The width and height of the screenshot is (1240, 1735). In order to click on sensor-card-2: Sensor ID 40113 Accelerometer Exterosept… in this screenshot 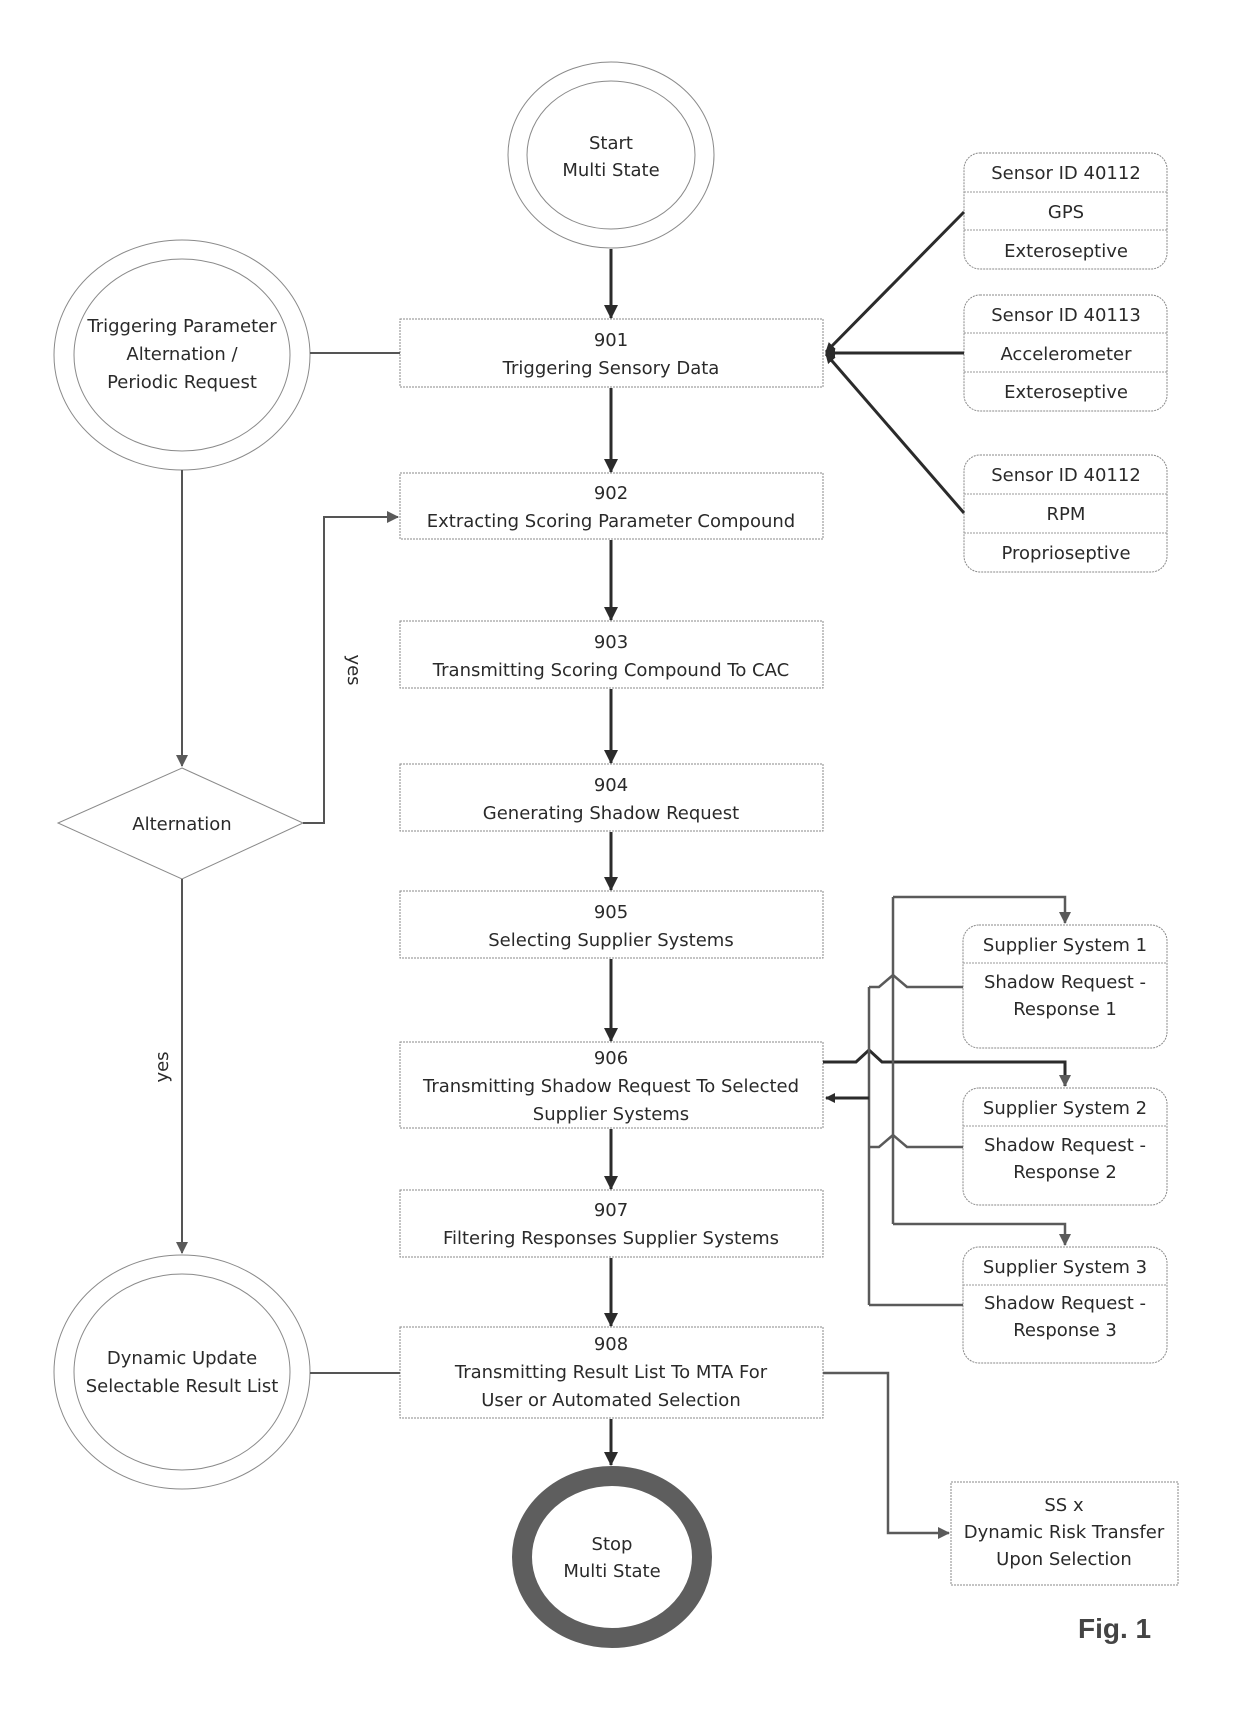, I will do `click(1065, 353)`.